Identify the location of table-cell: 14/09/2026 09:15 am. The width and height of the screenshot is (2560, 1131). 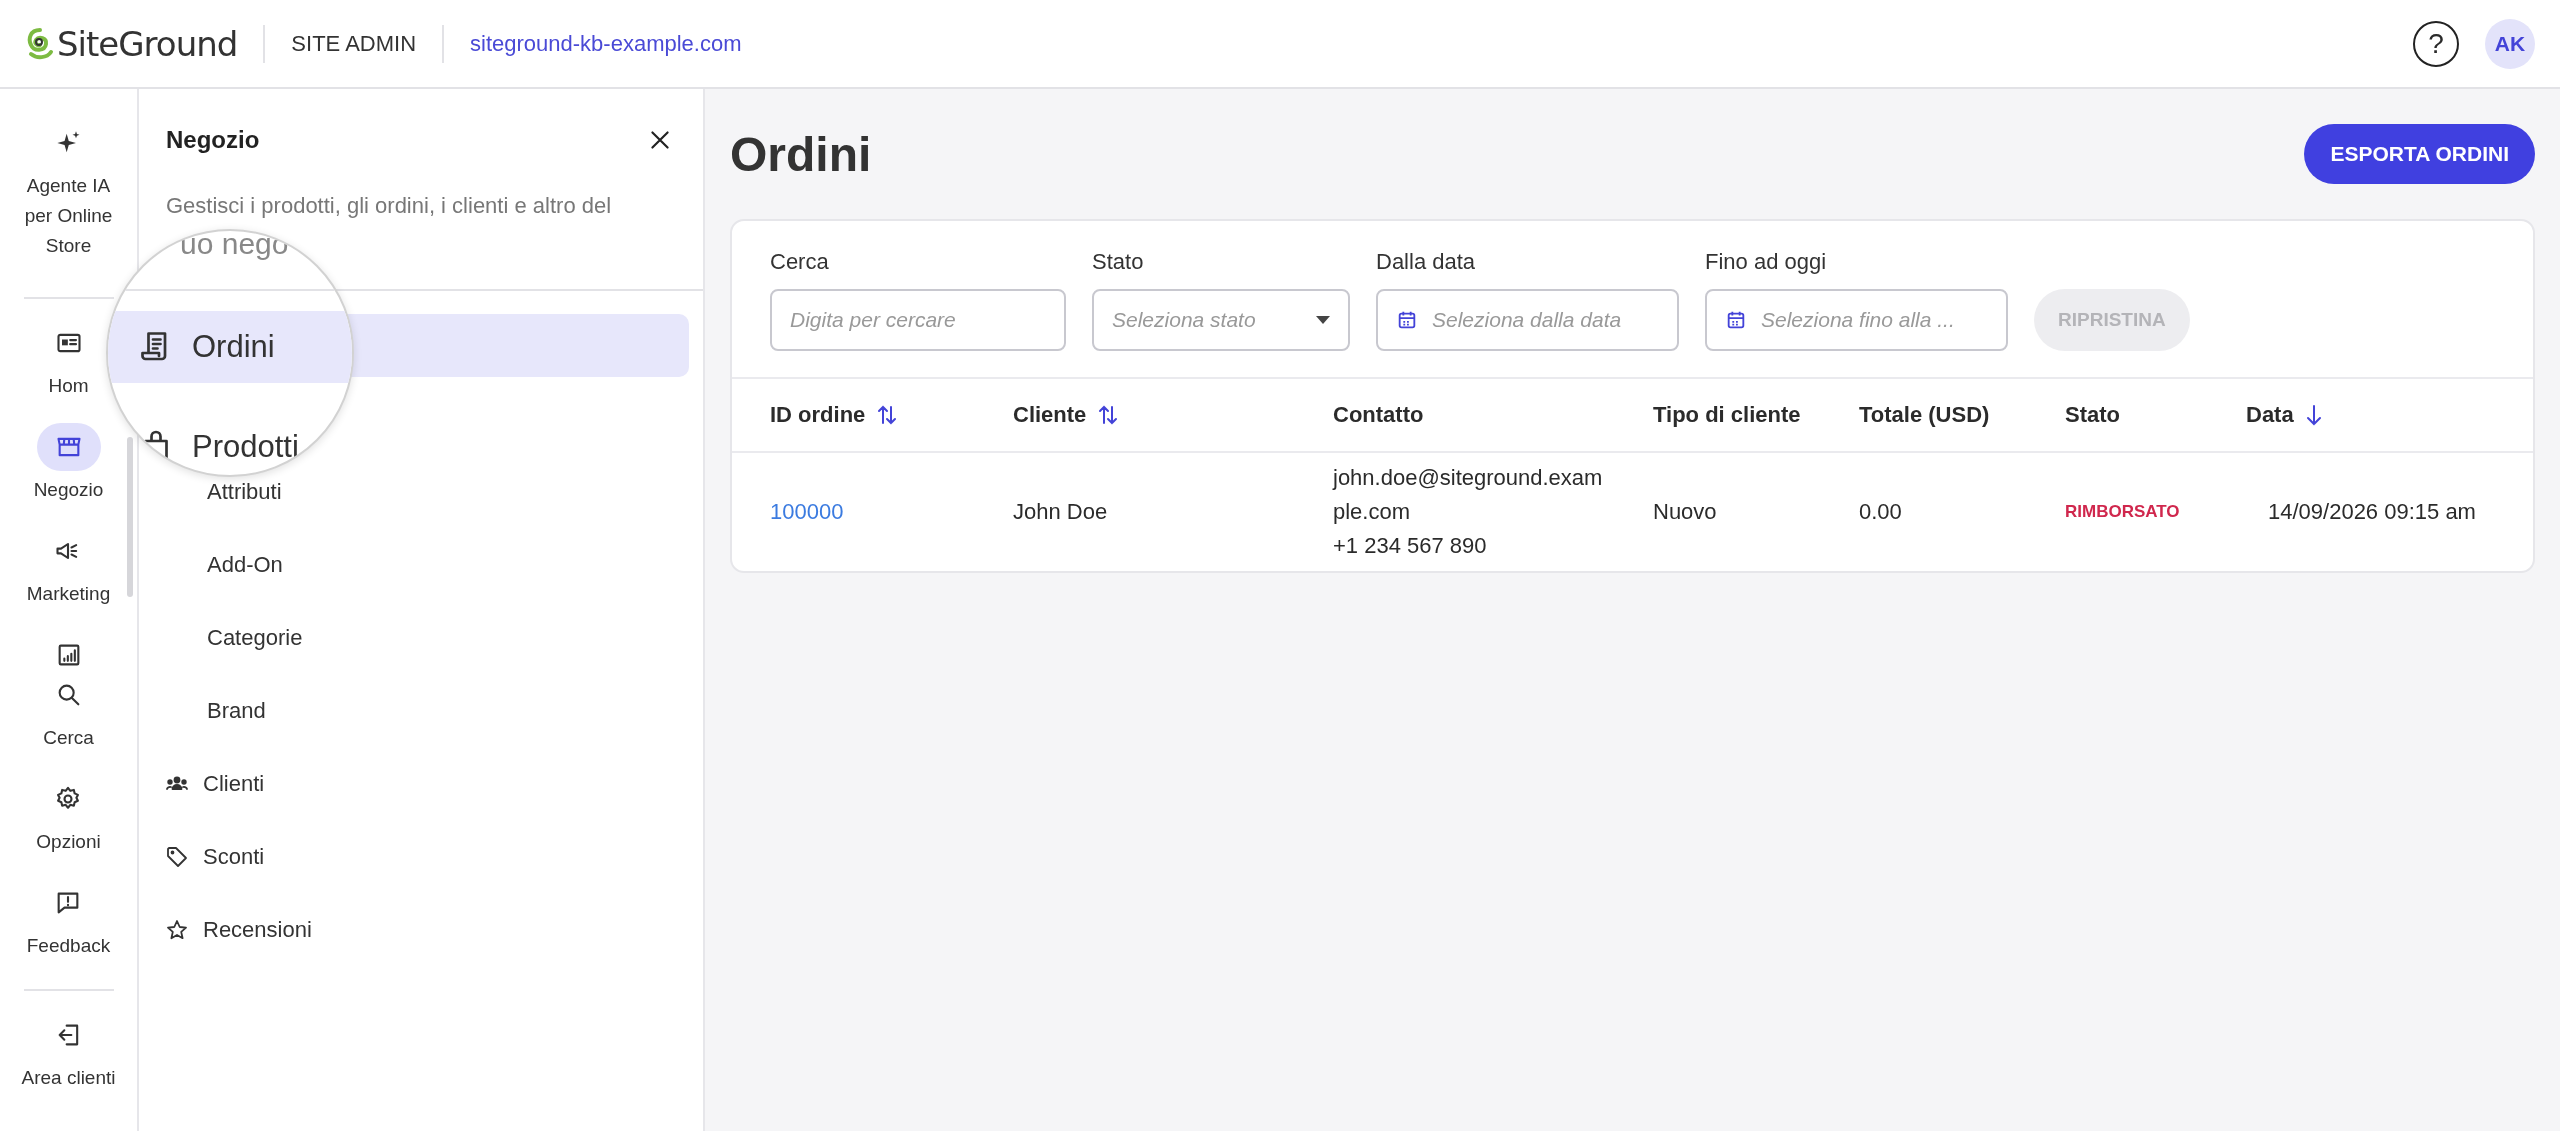
(2372, 512).